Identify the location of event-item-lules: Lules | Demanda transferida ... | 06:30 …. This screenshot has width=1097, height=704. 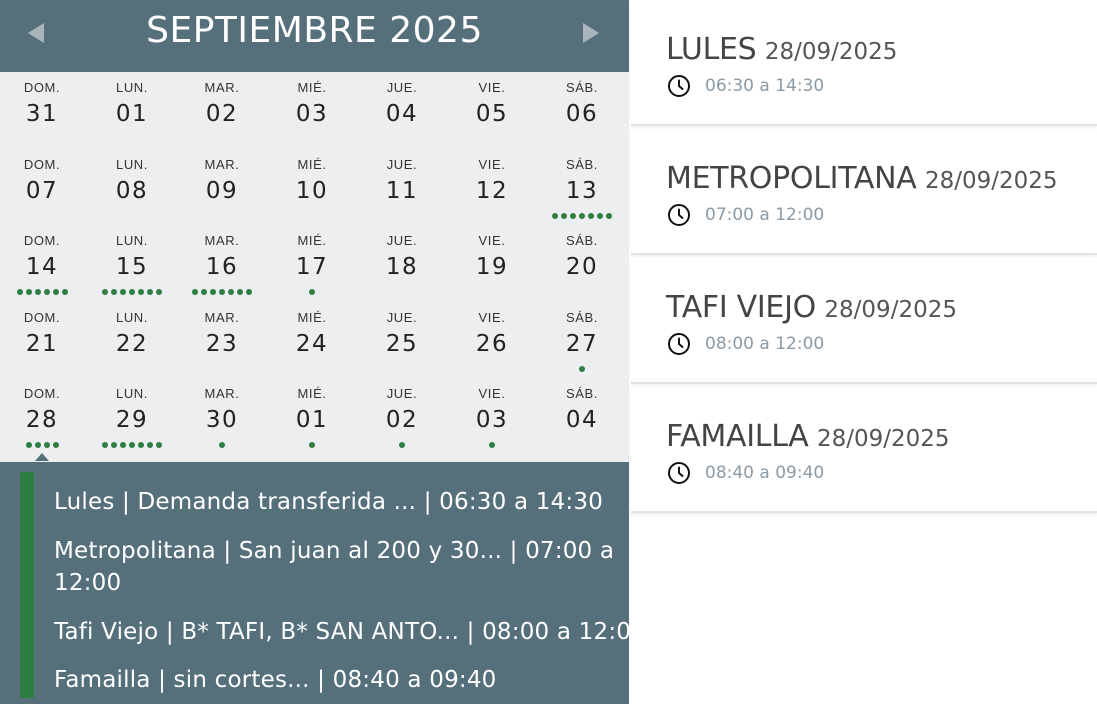
(341, 502).